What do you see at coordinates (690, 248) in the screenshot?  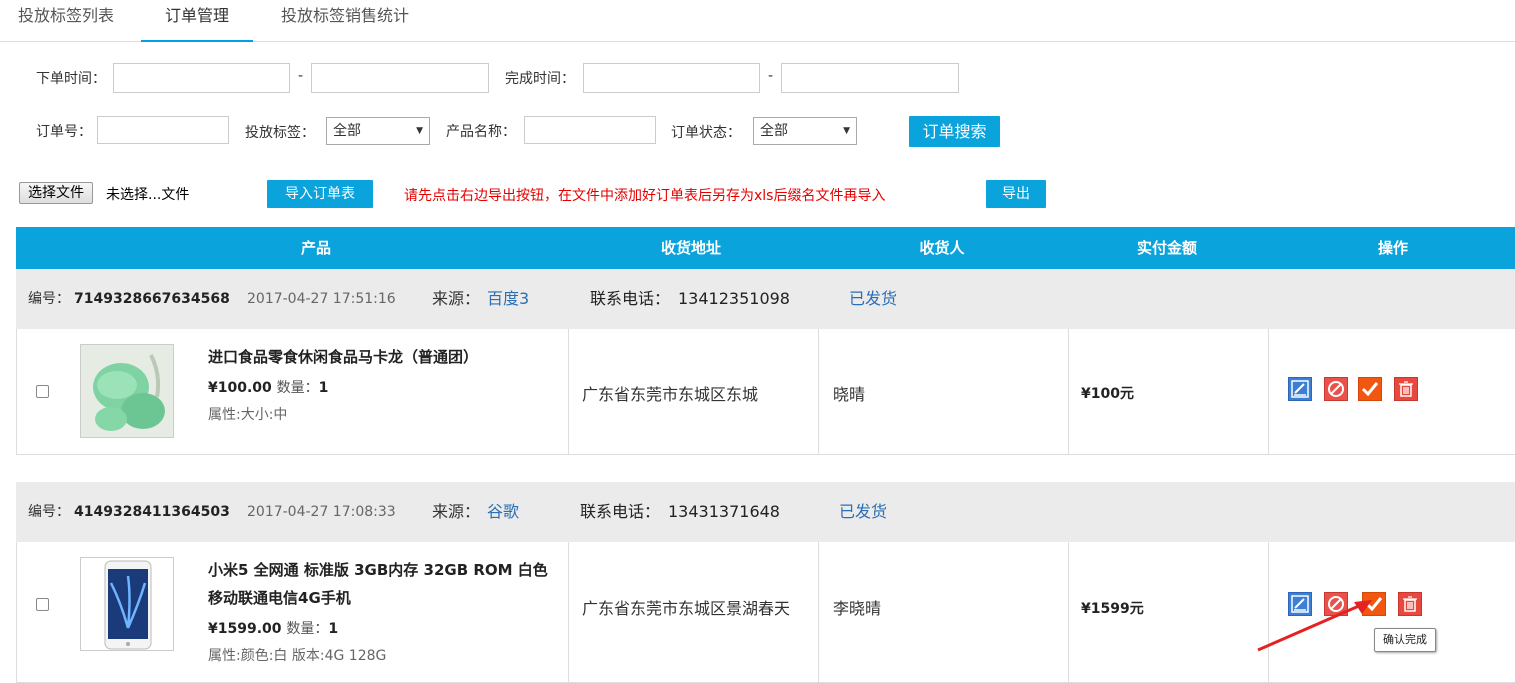 I see `header-address: 收货地址` at bounding box center [690, 248].